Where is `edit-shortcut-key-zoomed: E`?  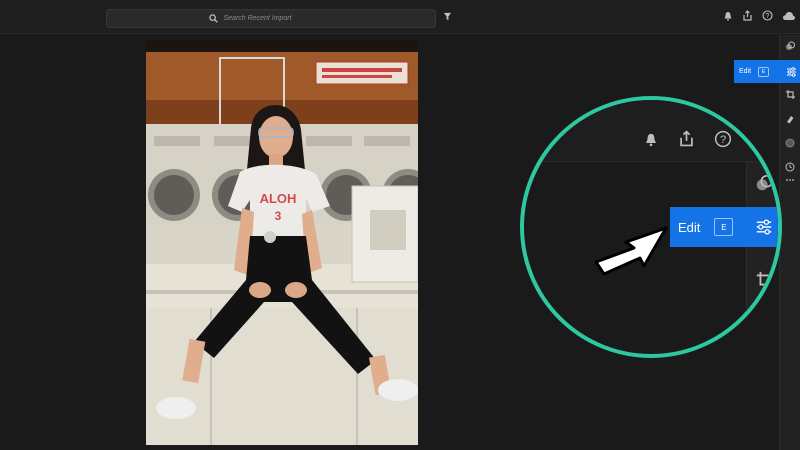
edit-shortcut-key-zoomed: E is located at coordinates (724, 227).